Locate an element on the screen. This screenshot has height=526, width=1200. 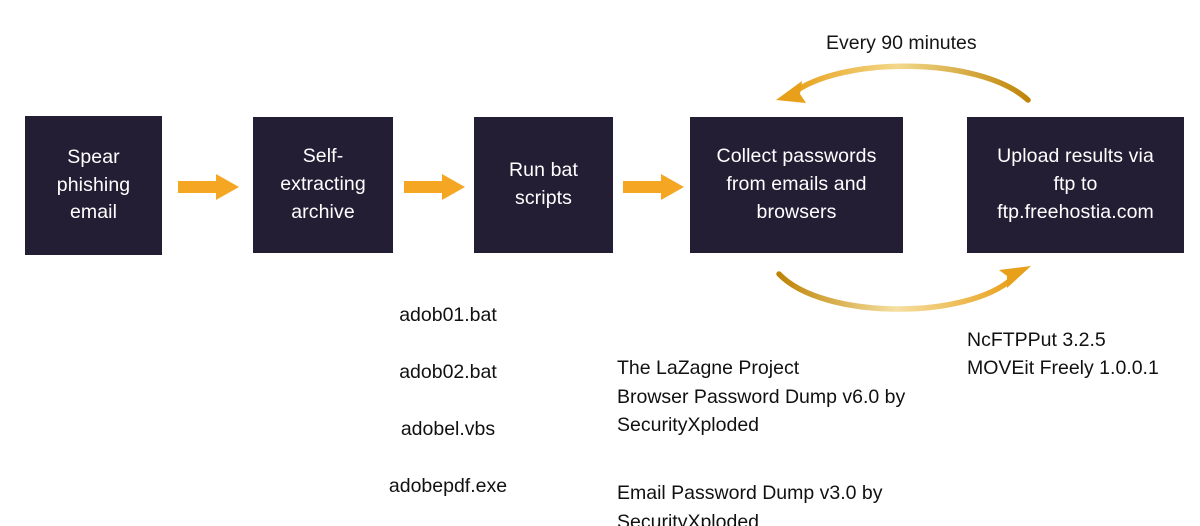
process-node-self-extracting-archive: Self- extracting archive is located at coordinates (323, 185).